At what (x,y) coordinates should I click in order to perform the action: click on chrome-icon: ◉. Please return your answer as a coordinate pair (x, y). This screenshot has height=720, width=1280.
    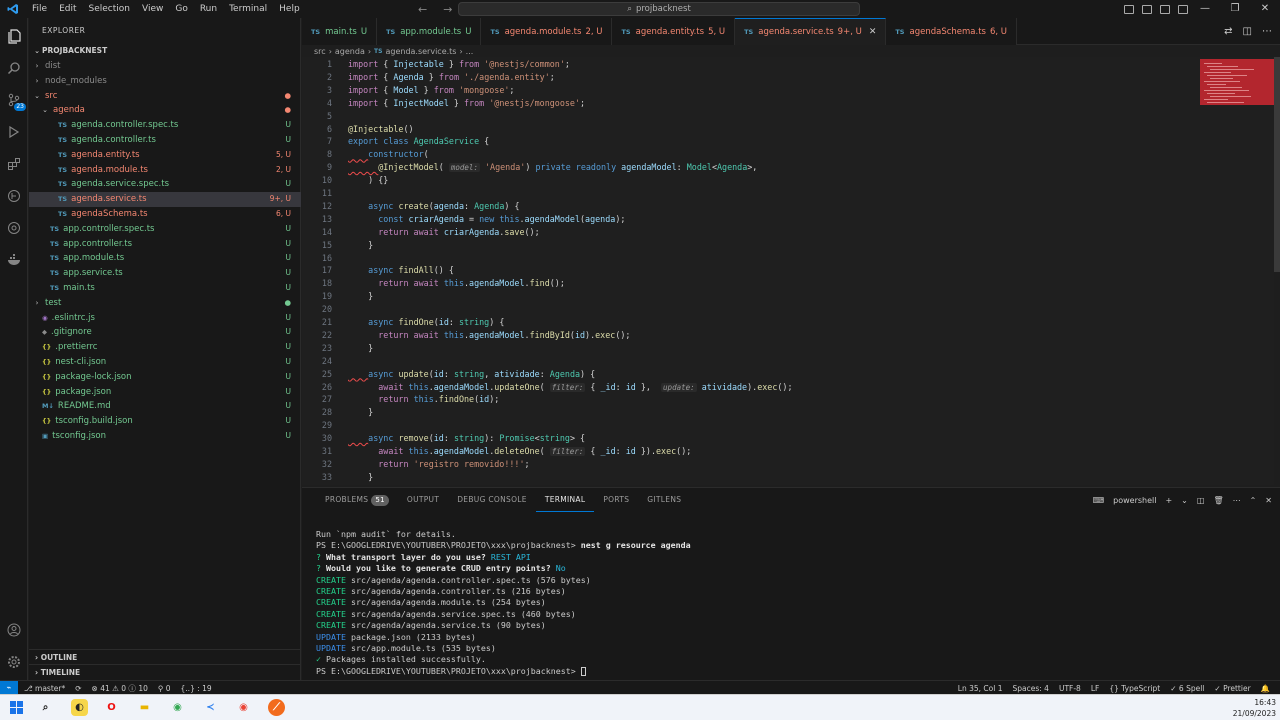
    Looking at the image, I should click on (177, 707).